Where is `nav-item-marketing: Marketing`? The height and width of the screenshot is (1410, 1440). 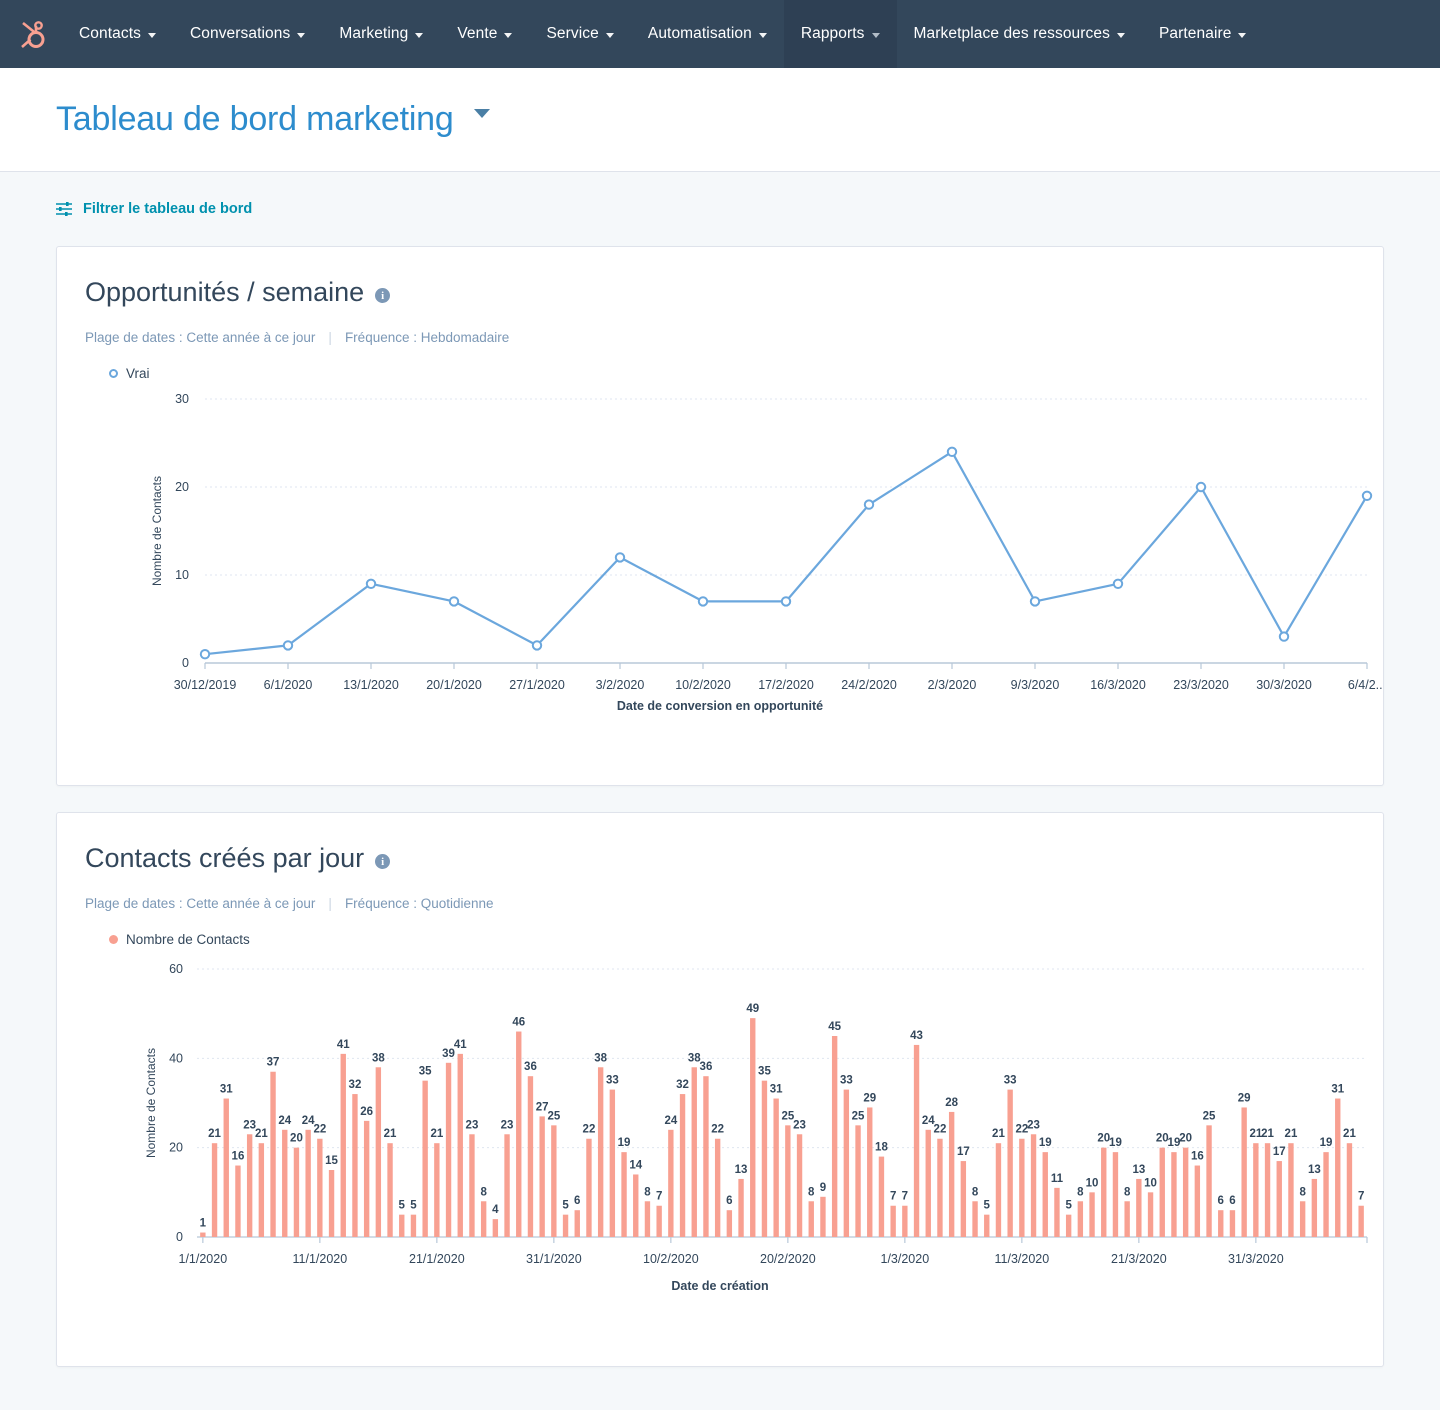
nav-item-marketing: Marketing is located at coordinates (381, 34).